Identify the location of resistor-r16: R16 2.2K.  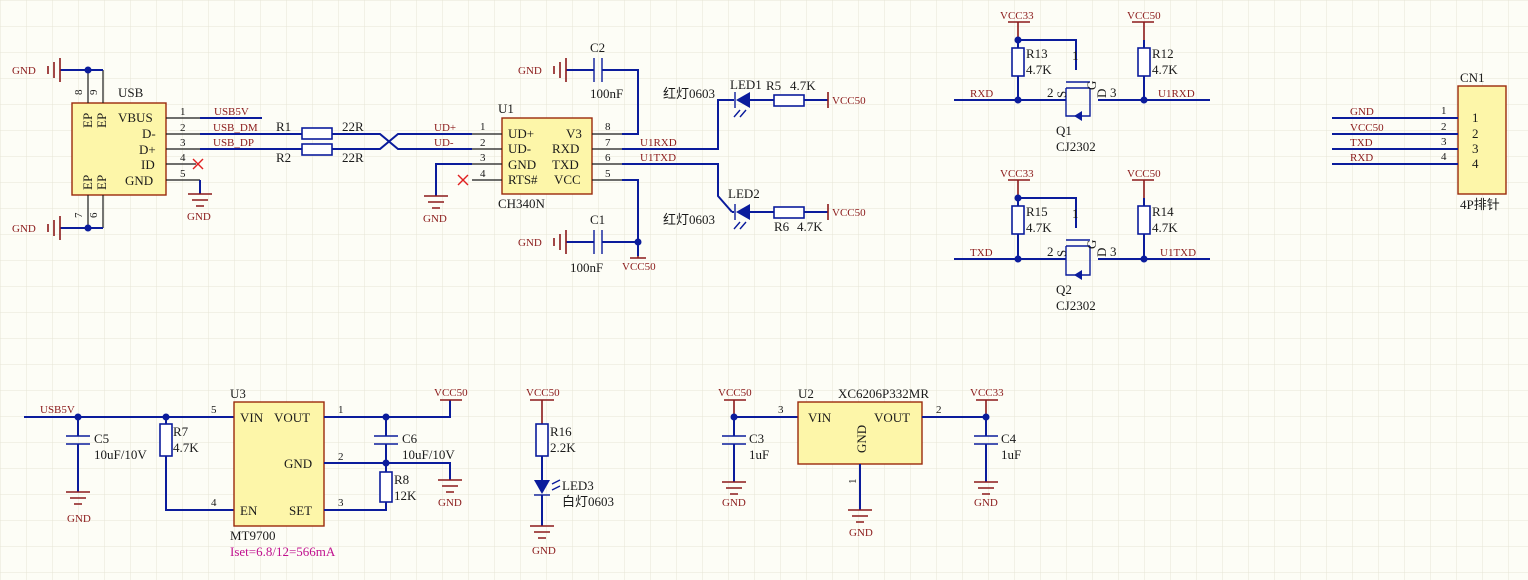
(555, 440).